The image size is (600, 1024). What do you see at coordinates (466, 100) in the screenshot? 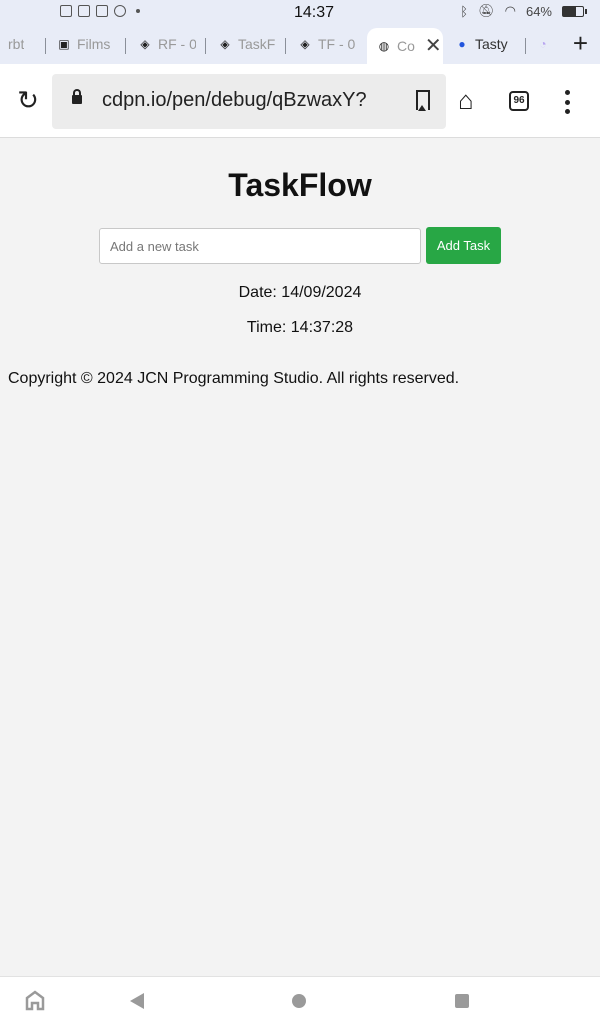
I see `home-icon: ⌂` at bounding box center [466, 100].